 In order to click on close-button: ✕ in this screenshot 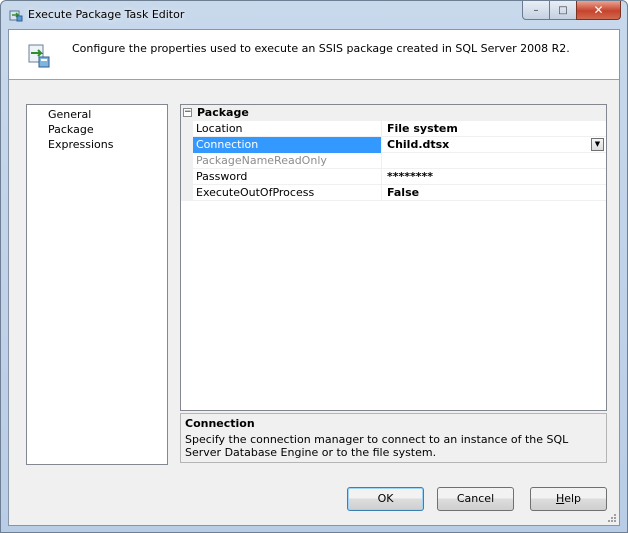, I will do `click(598, 10)`.